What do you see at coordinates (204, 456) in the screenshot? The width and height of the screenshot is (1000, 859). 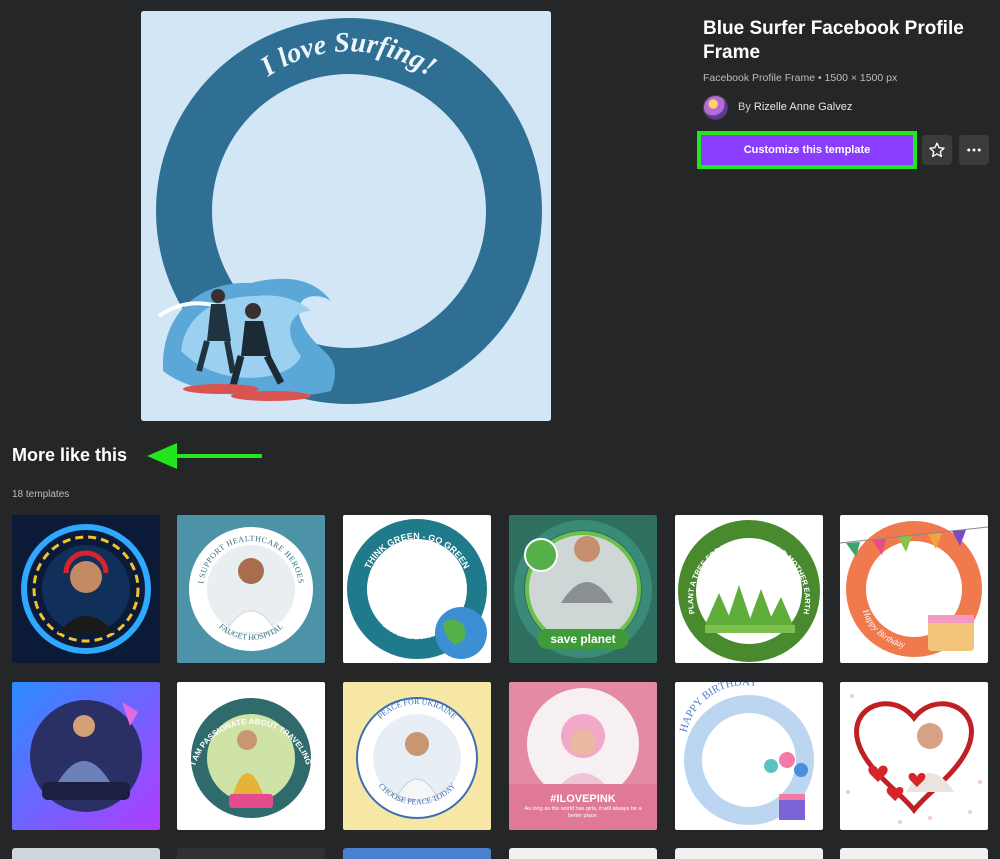 I see `arrow-left-icon` at bounding box center [204, 456].